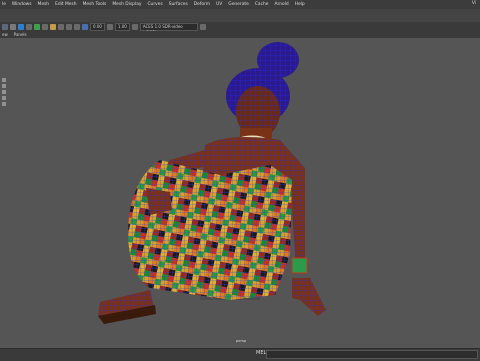 Image resolution: width=480 pixels, height=361 pixels. Describe the element at coordinates (29, 26) in the screenshot. I see `wireframe-icon` at that location.